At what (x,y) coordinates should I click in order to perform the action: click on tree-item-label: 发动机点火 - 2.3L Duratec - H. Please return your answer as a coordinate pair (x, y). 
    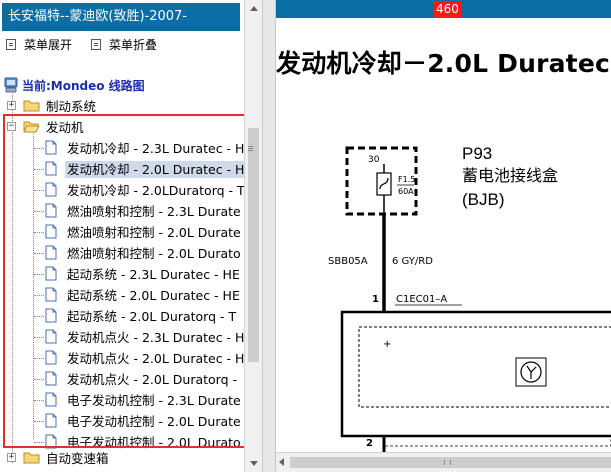
    Looking at the image, I should click on (155, 337).